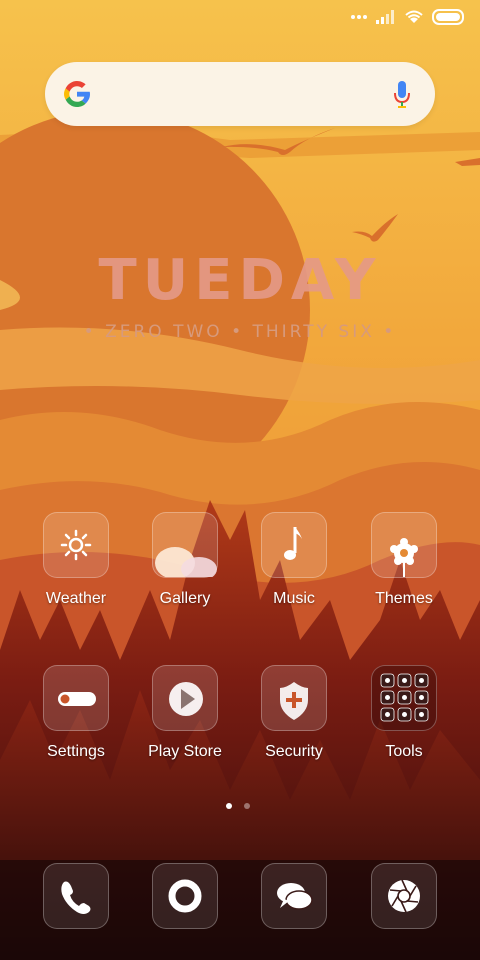 The image size is (480, 960). What do you see at coordinates (385, 17) in the screenshot?
I see `signal-icon` at bounding box center [385, 17].